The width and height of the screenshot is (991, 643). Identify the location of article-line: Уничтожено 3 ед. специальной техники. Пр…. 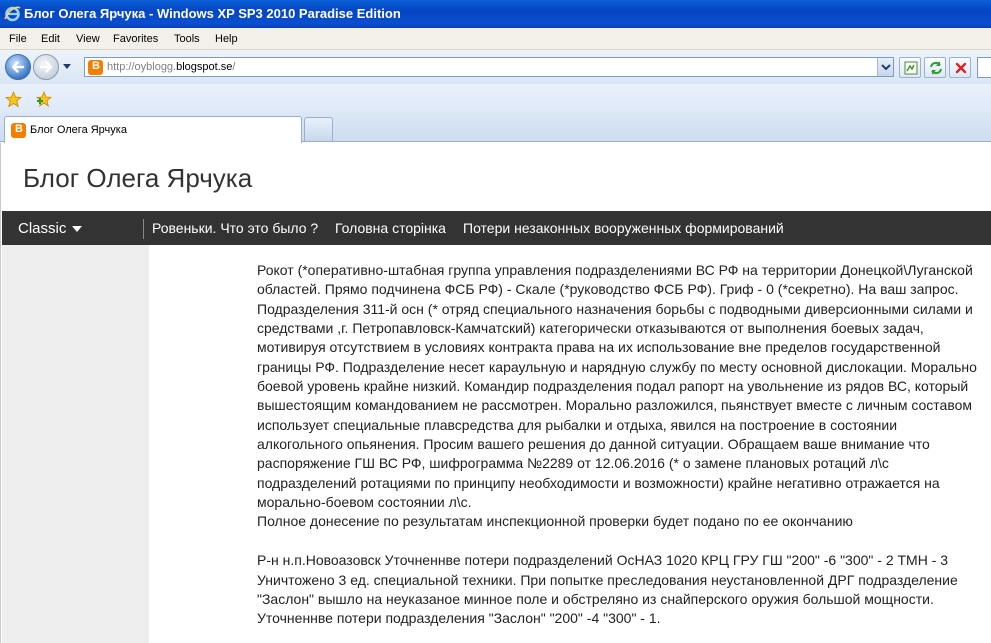
(607, 579).